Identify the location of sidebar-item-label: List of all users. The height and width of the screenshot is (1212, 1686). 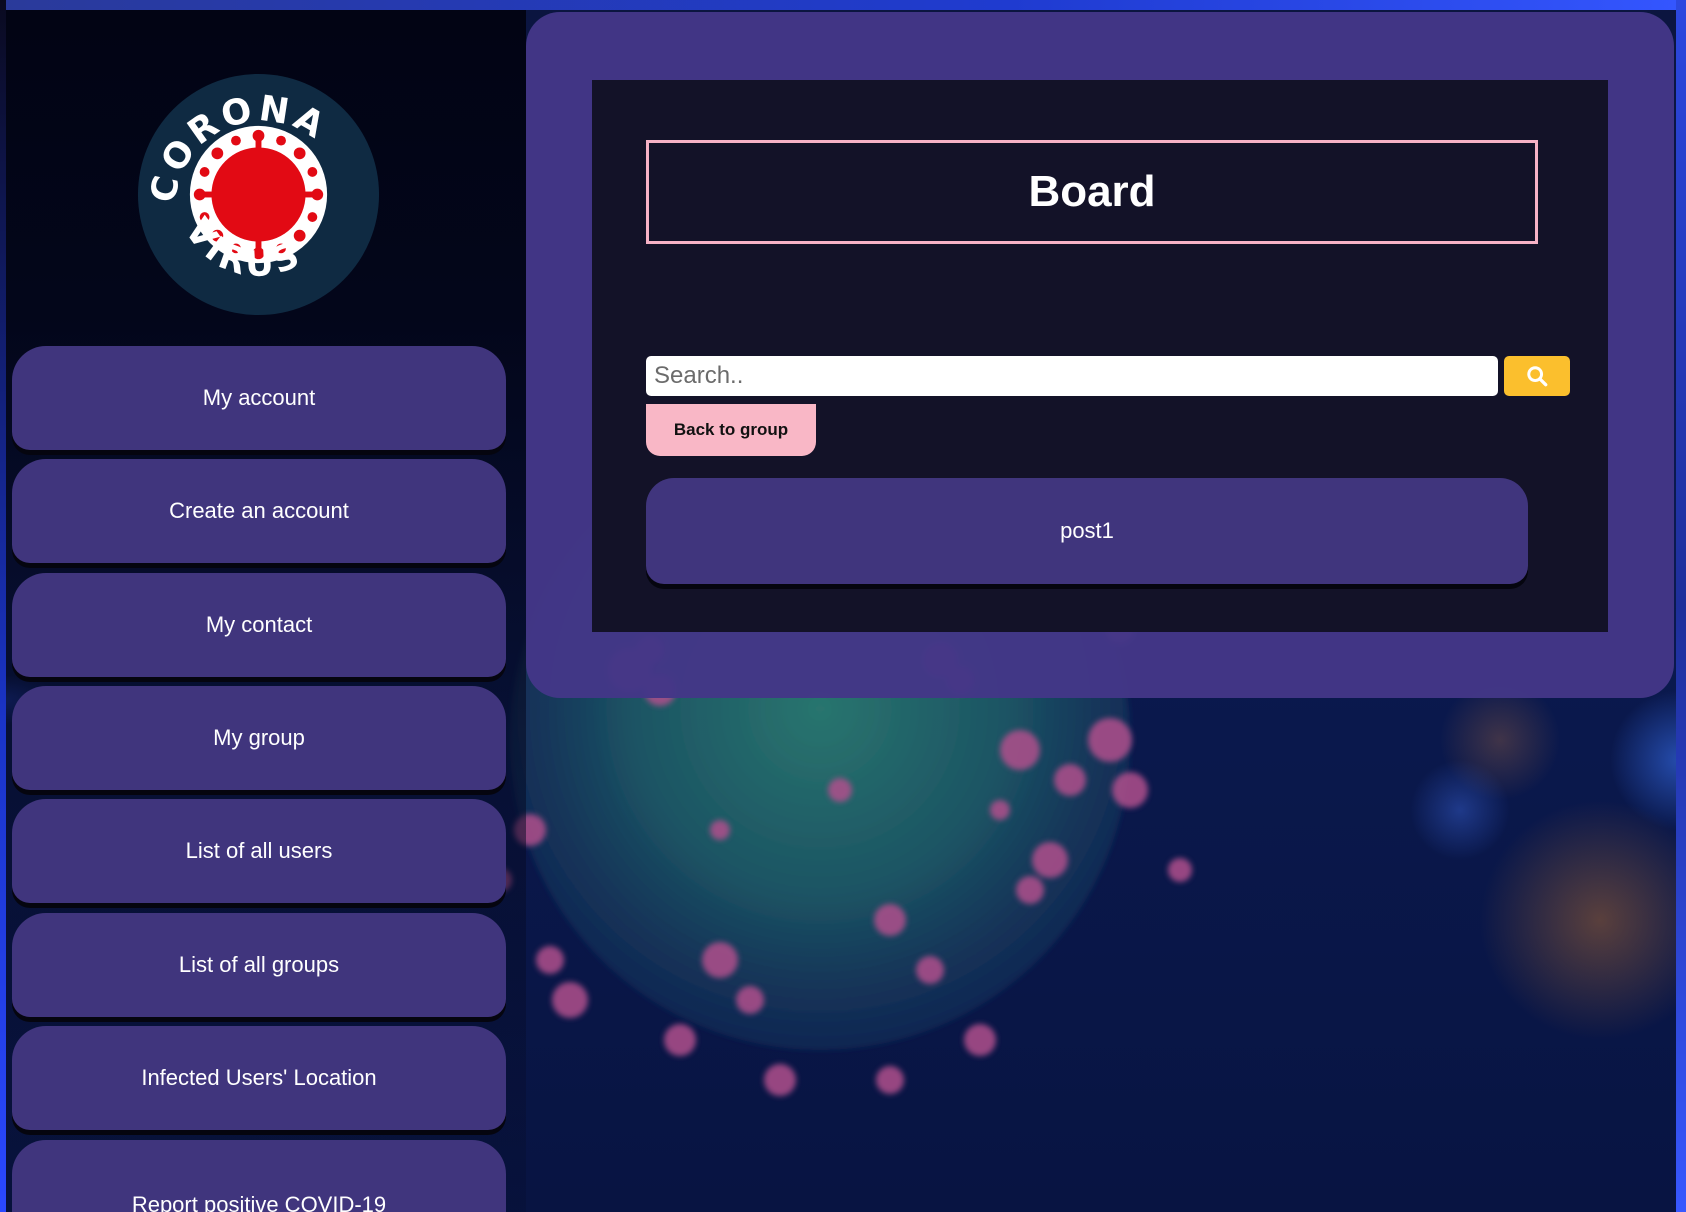
(259, 850).